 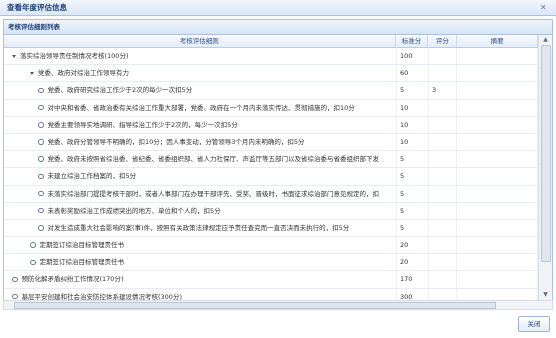 What do you see at coordinates (70, 56) in the screenshot?
I see `tree-node: 落实综治领导责任制情况考核(100分)` at bounding box center [70, 56].